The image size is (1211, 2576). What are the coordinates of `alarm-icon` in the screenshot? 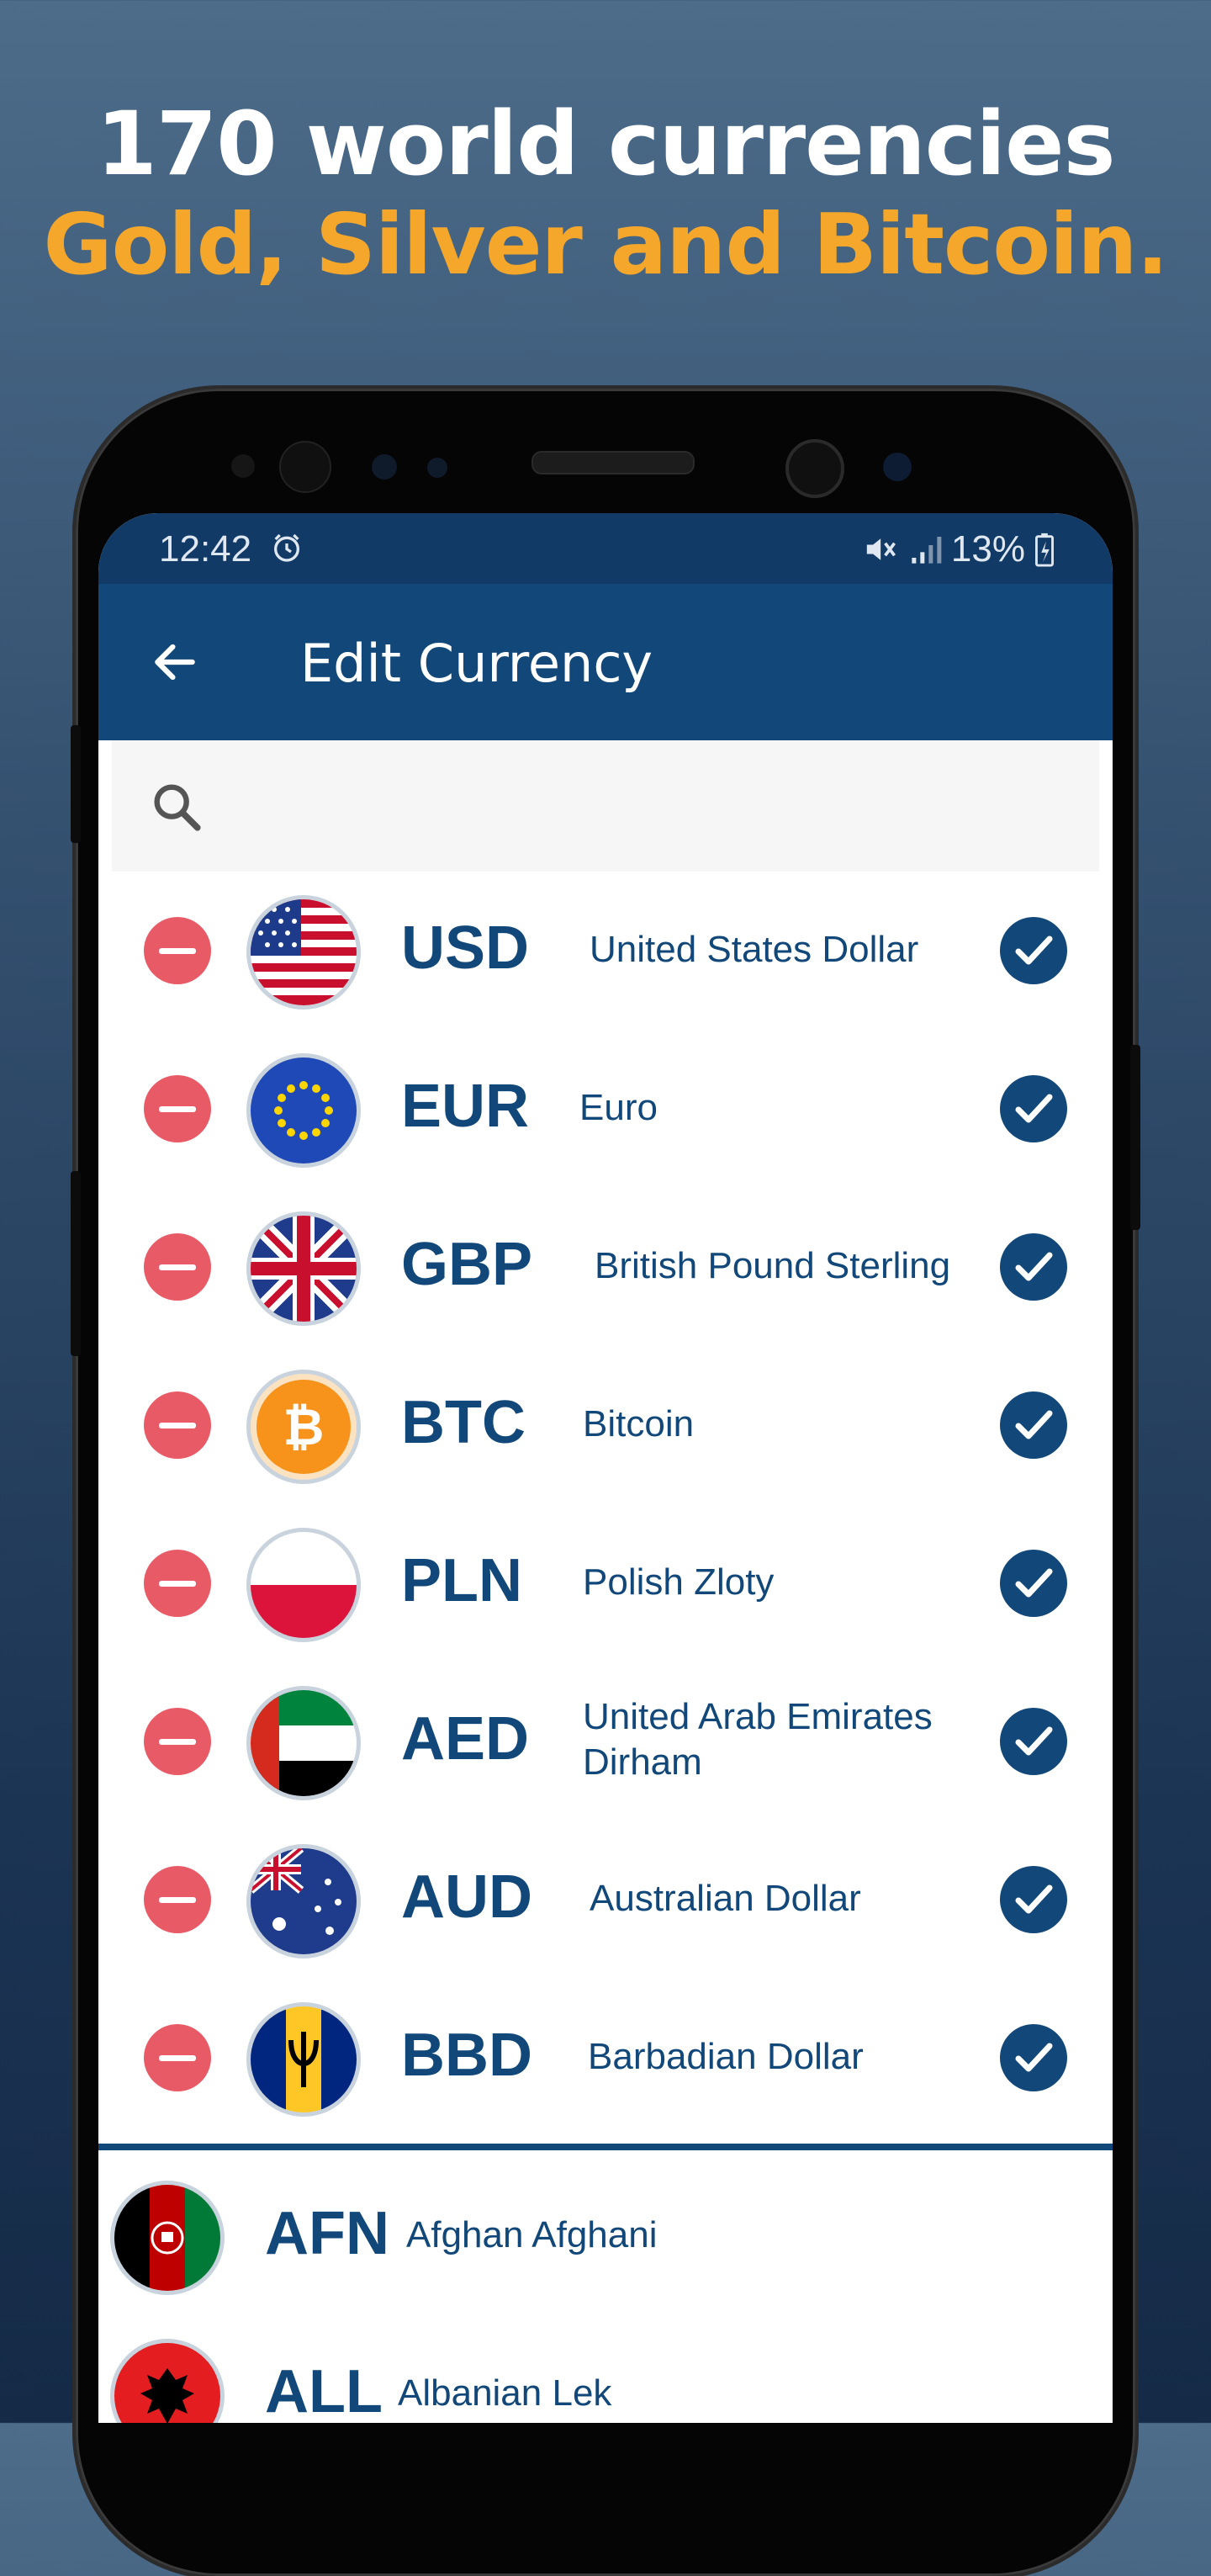 It's located at (287, 547).